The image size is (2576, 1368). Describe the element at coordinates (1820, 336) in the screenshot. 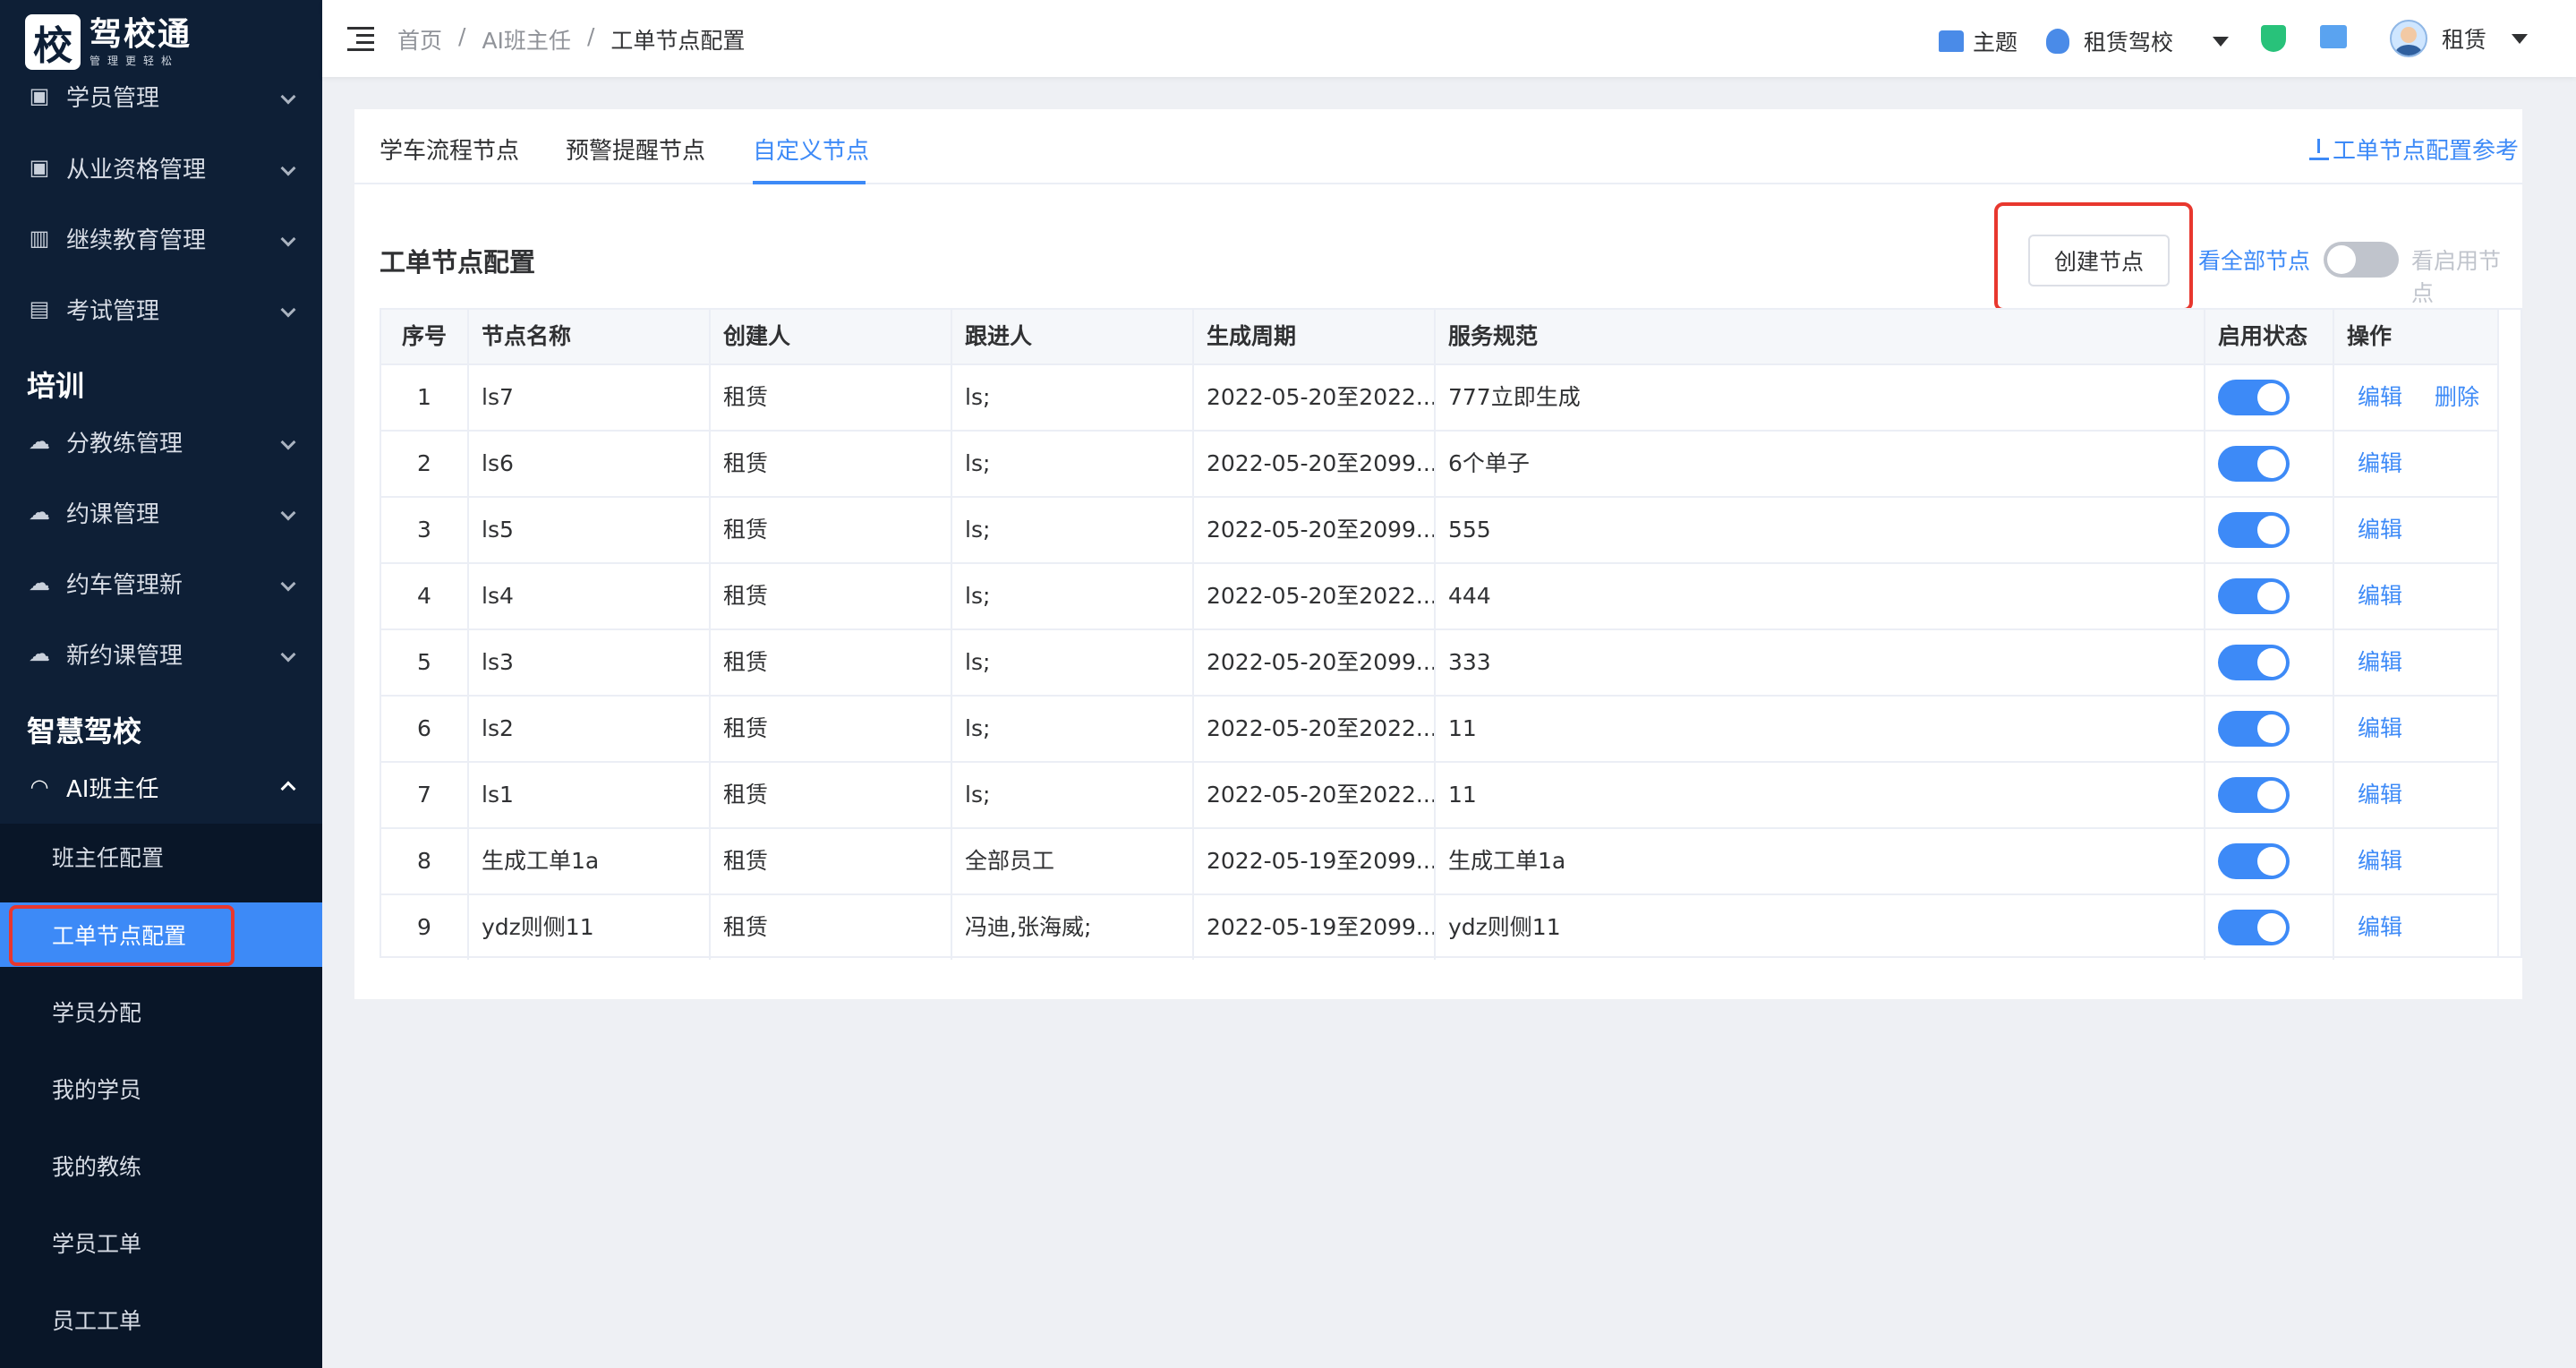

I see `col-header-spec: 服务规范` at that location.